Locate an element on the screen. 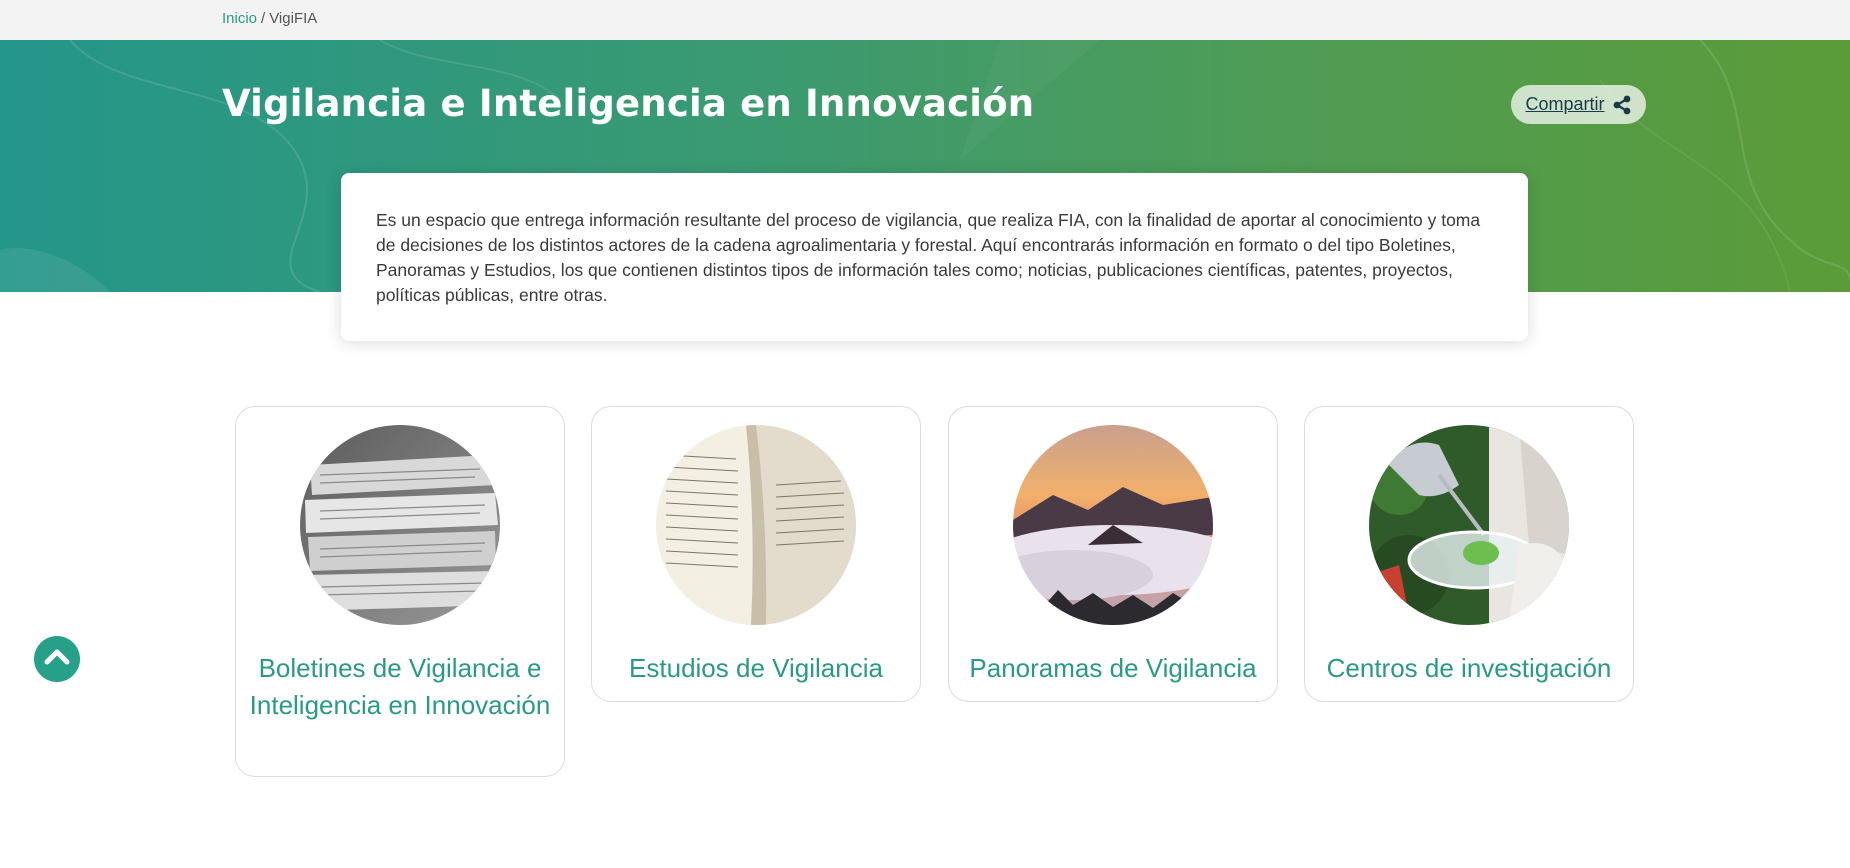 The height and width of the screenshot is (868, 1850). chevron-up-icon is located at coordinates (57, 659).